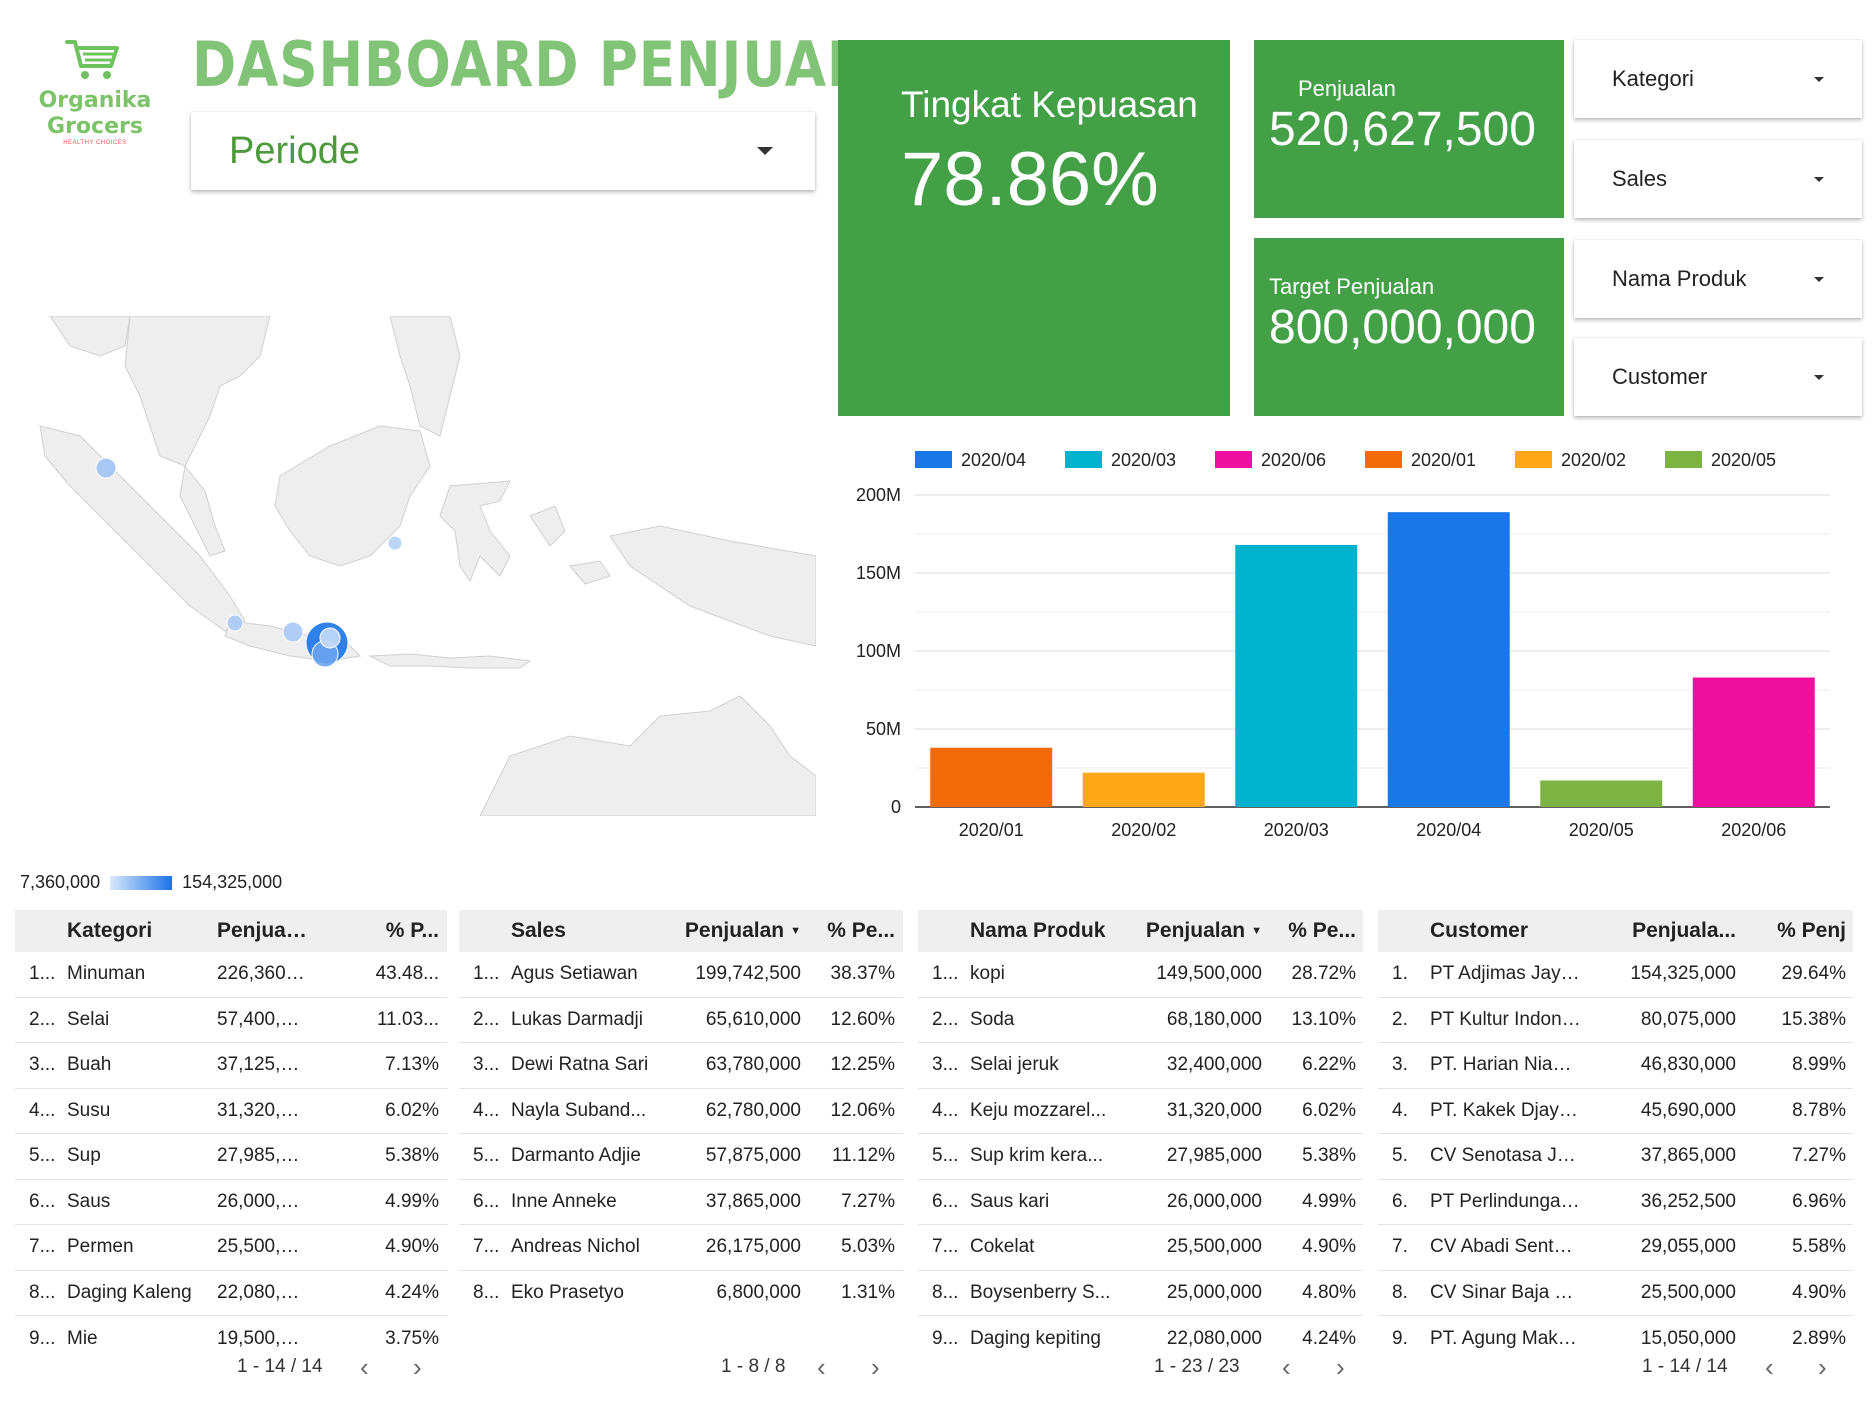 This screenshot has width=1875, height=1407. Describe the element at coordinates (1615, 1248) in the screenshot. I see `table-row: 7. CV Abadi Sentosa 29,055,000 5.58%` at that location.